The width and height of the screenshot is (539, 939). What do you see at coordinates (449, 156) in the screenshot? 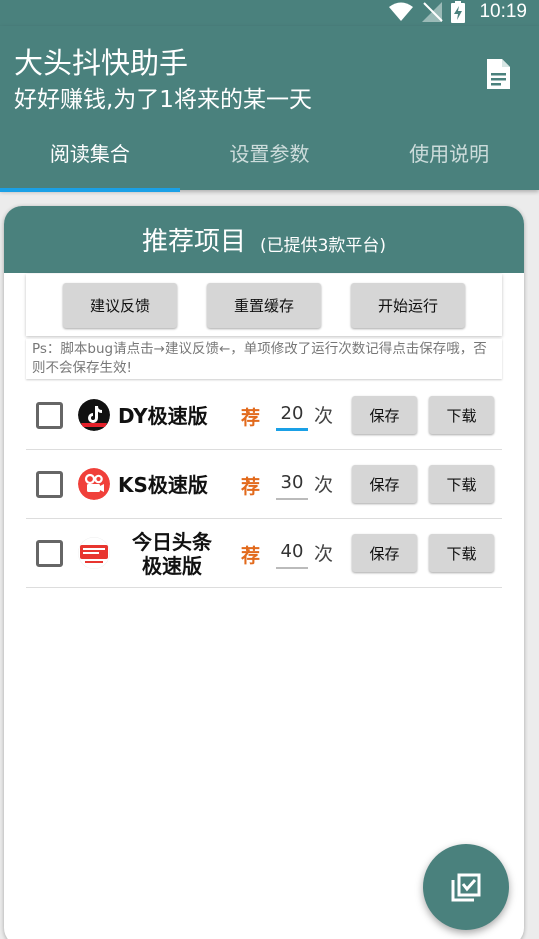
I see `tab-instructions: 使用说明` at bounding box center [449, 156].